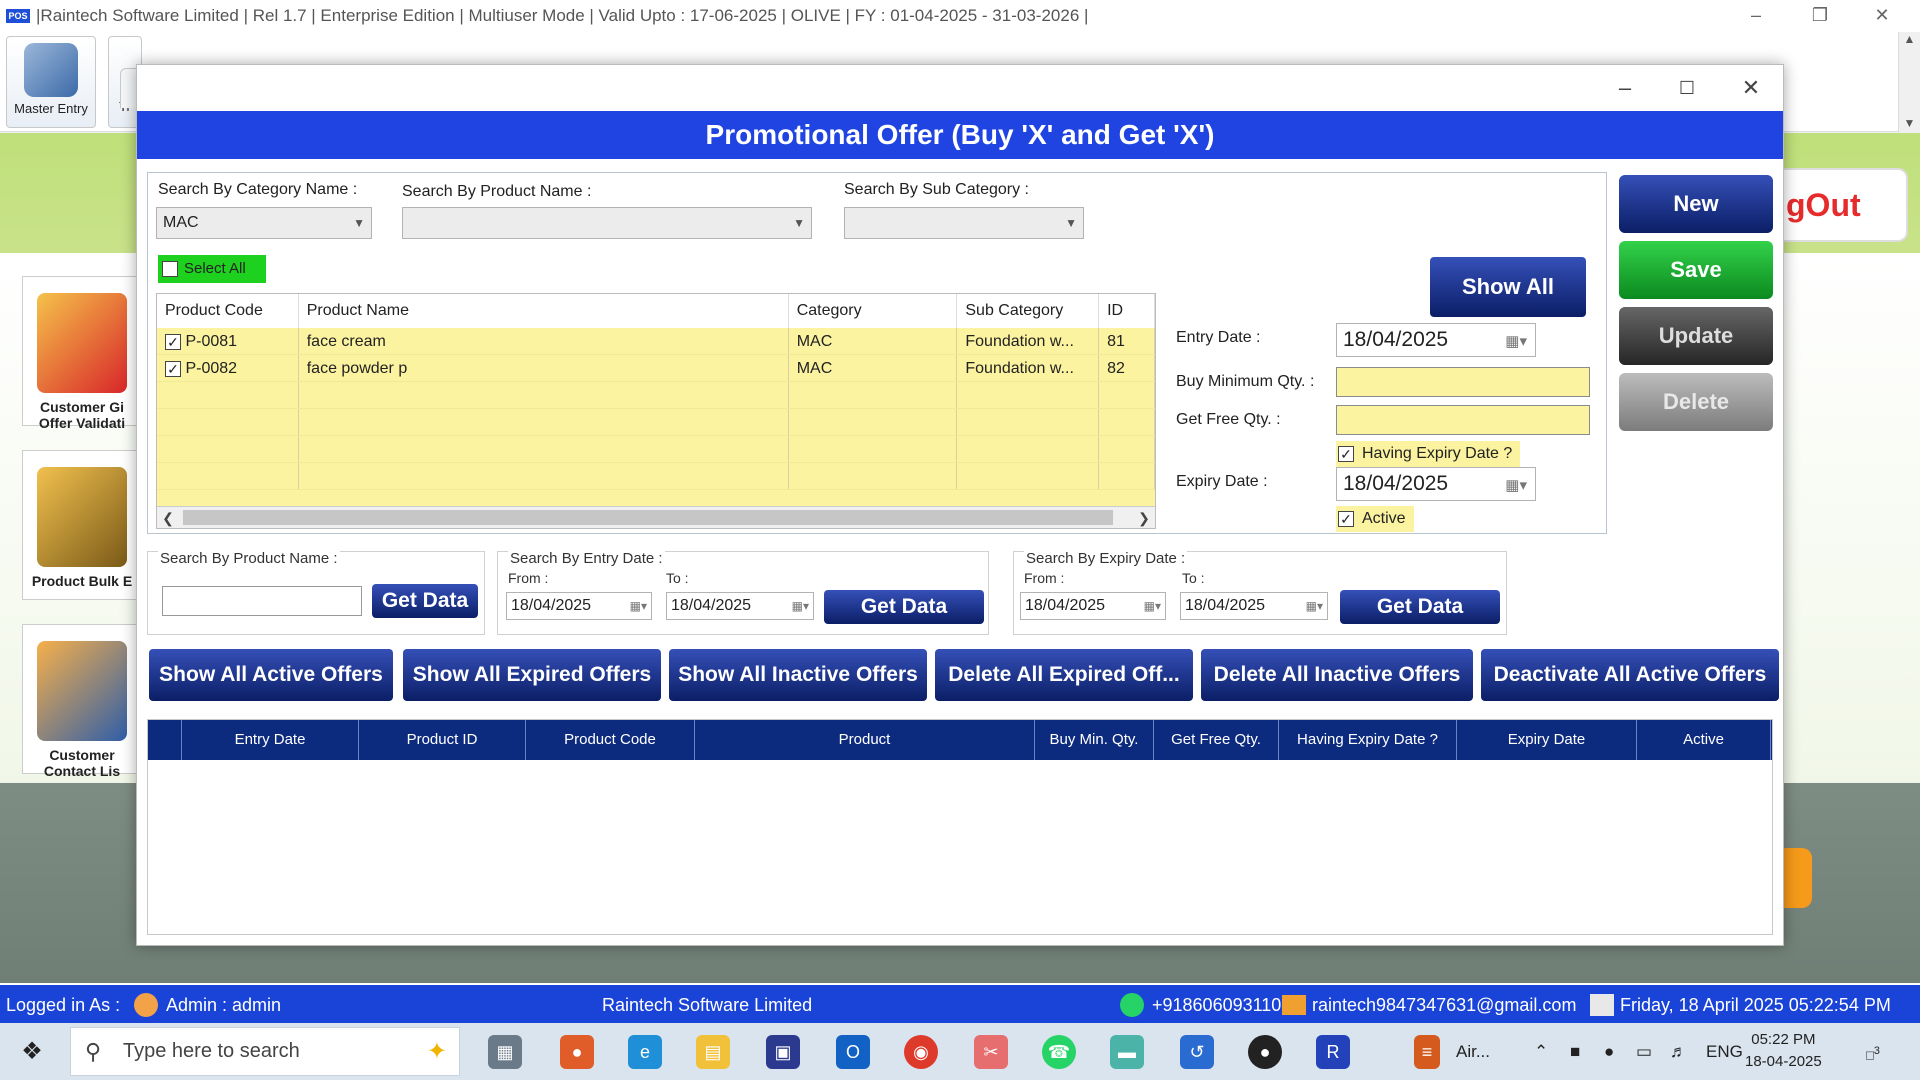 This screenshot has width=1920, height=1080. What do you see at coordinates (1609, 1051) in the screenshot?
I see `microphone-icon: ●` at bounding box center [1609, 1051].